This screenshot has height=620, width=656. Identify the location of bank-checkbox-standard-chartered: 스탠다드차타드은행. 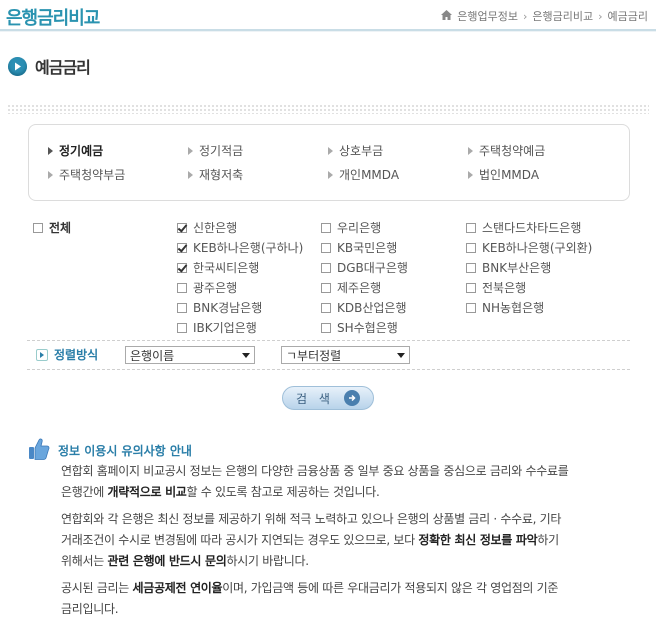
(523, 227).